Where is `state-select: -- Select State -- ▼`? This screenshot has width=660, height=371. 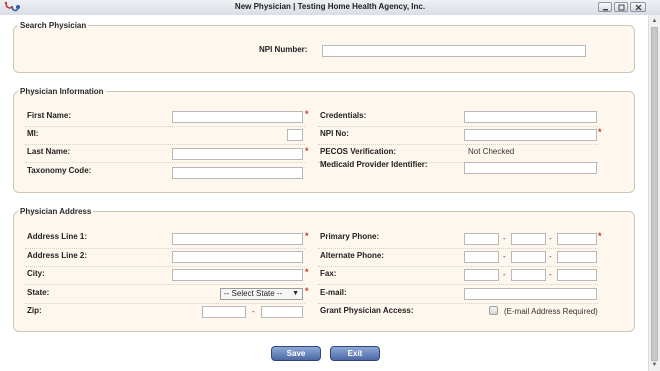 state-select: -- Select State -- ▼ is located at coordinates (261, 294).